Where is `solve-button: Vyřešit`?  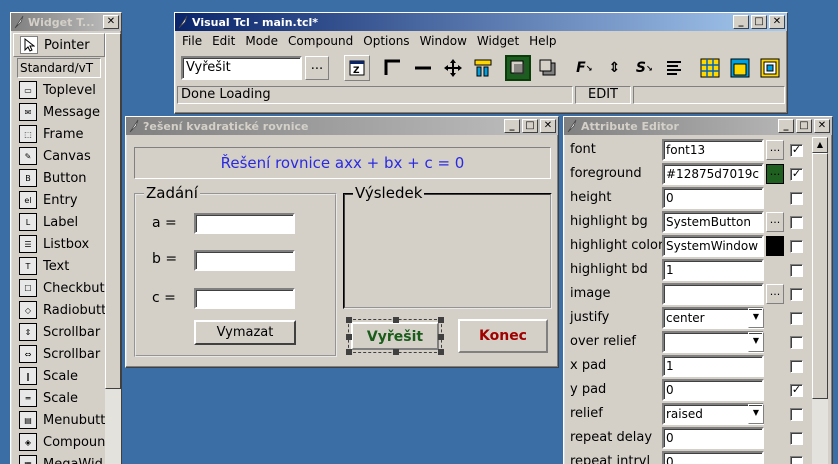
solve-button: Vyřešit is located at coordinates (395, 336).